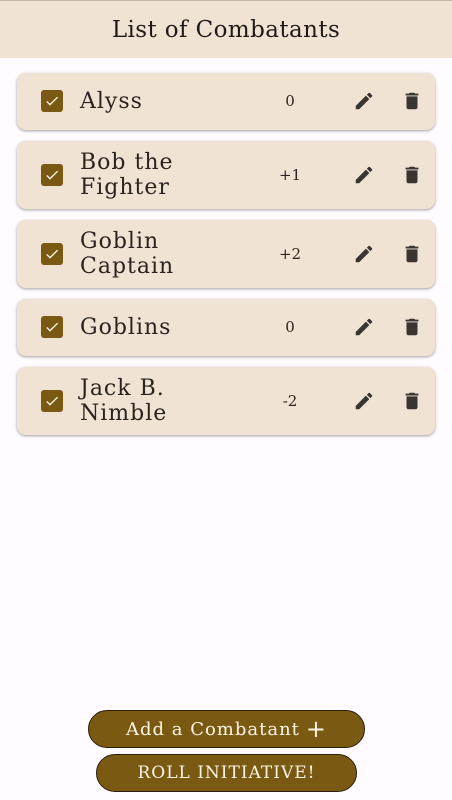 The image size is (452, 800). I want to click on combatant-name: Jack B. Nimble, so click(124, 401).